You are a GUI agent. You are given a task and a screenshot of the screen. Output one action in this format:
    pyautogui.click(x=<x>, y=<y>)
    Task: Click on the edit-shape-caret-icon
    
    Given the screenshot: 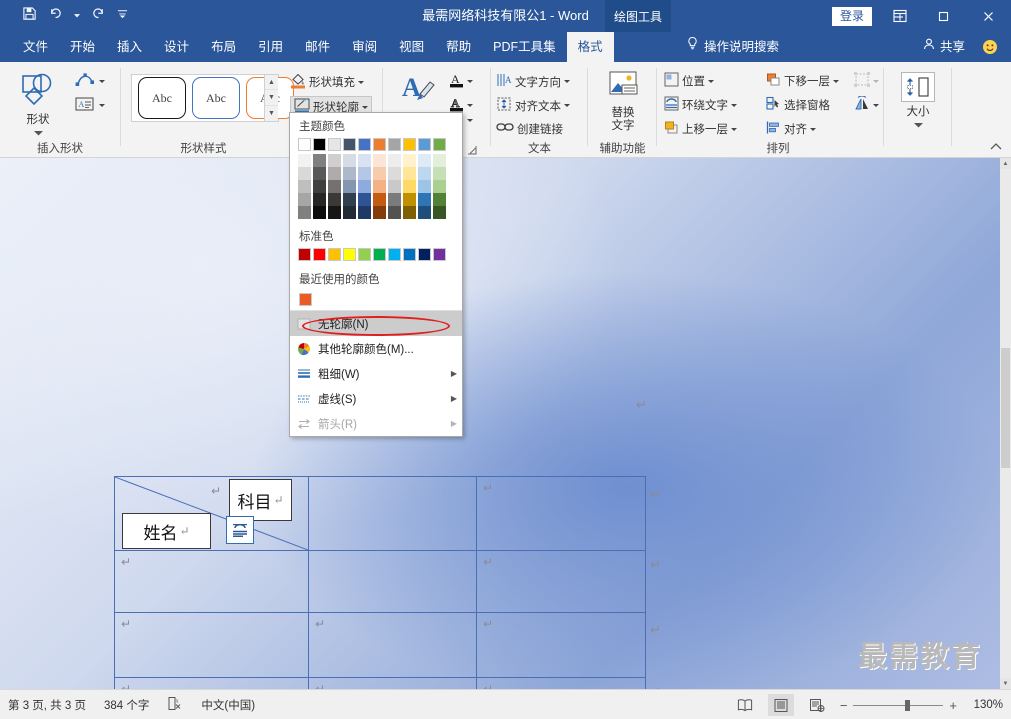 What is the action you would take?
    pyautogui.click(x=102, y=81)
    